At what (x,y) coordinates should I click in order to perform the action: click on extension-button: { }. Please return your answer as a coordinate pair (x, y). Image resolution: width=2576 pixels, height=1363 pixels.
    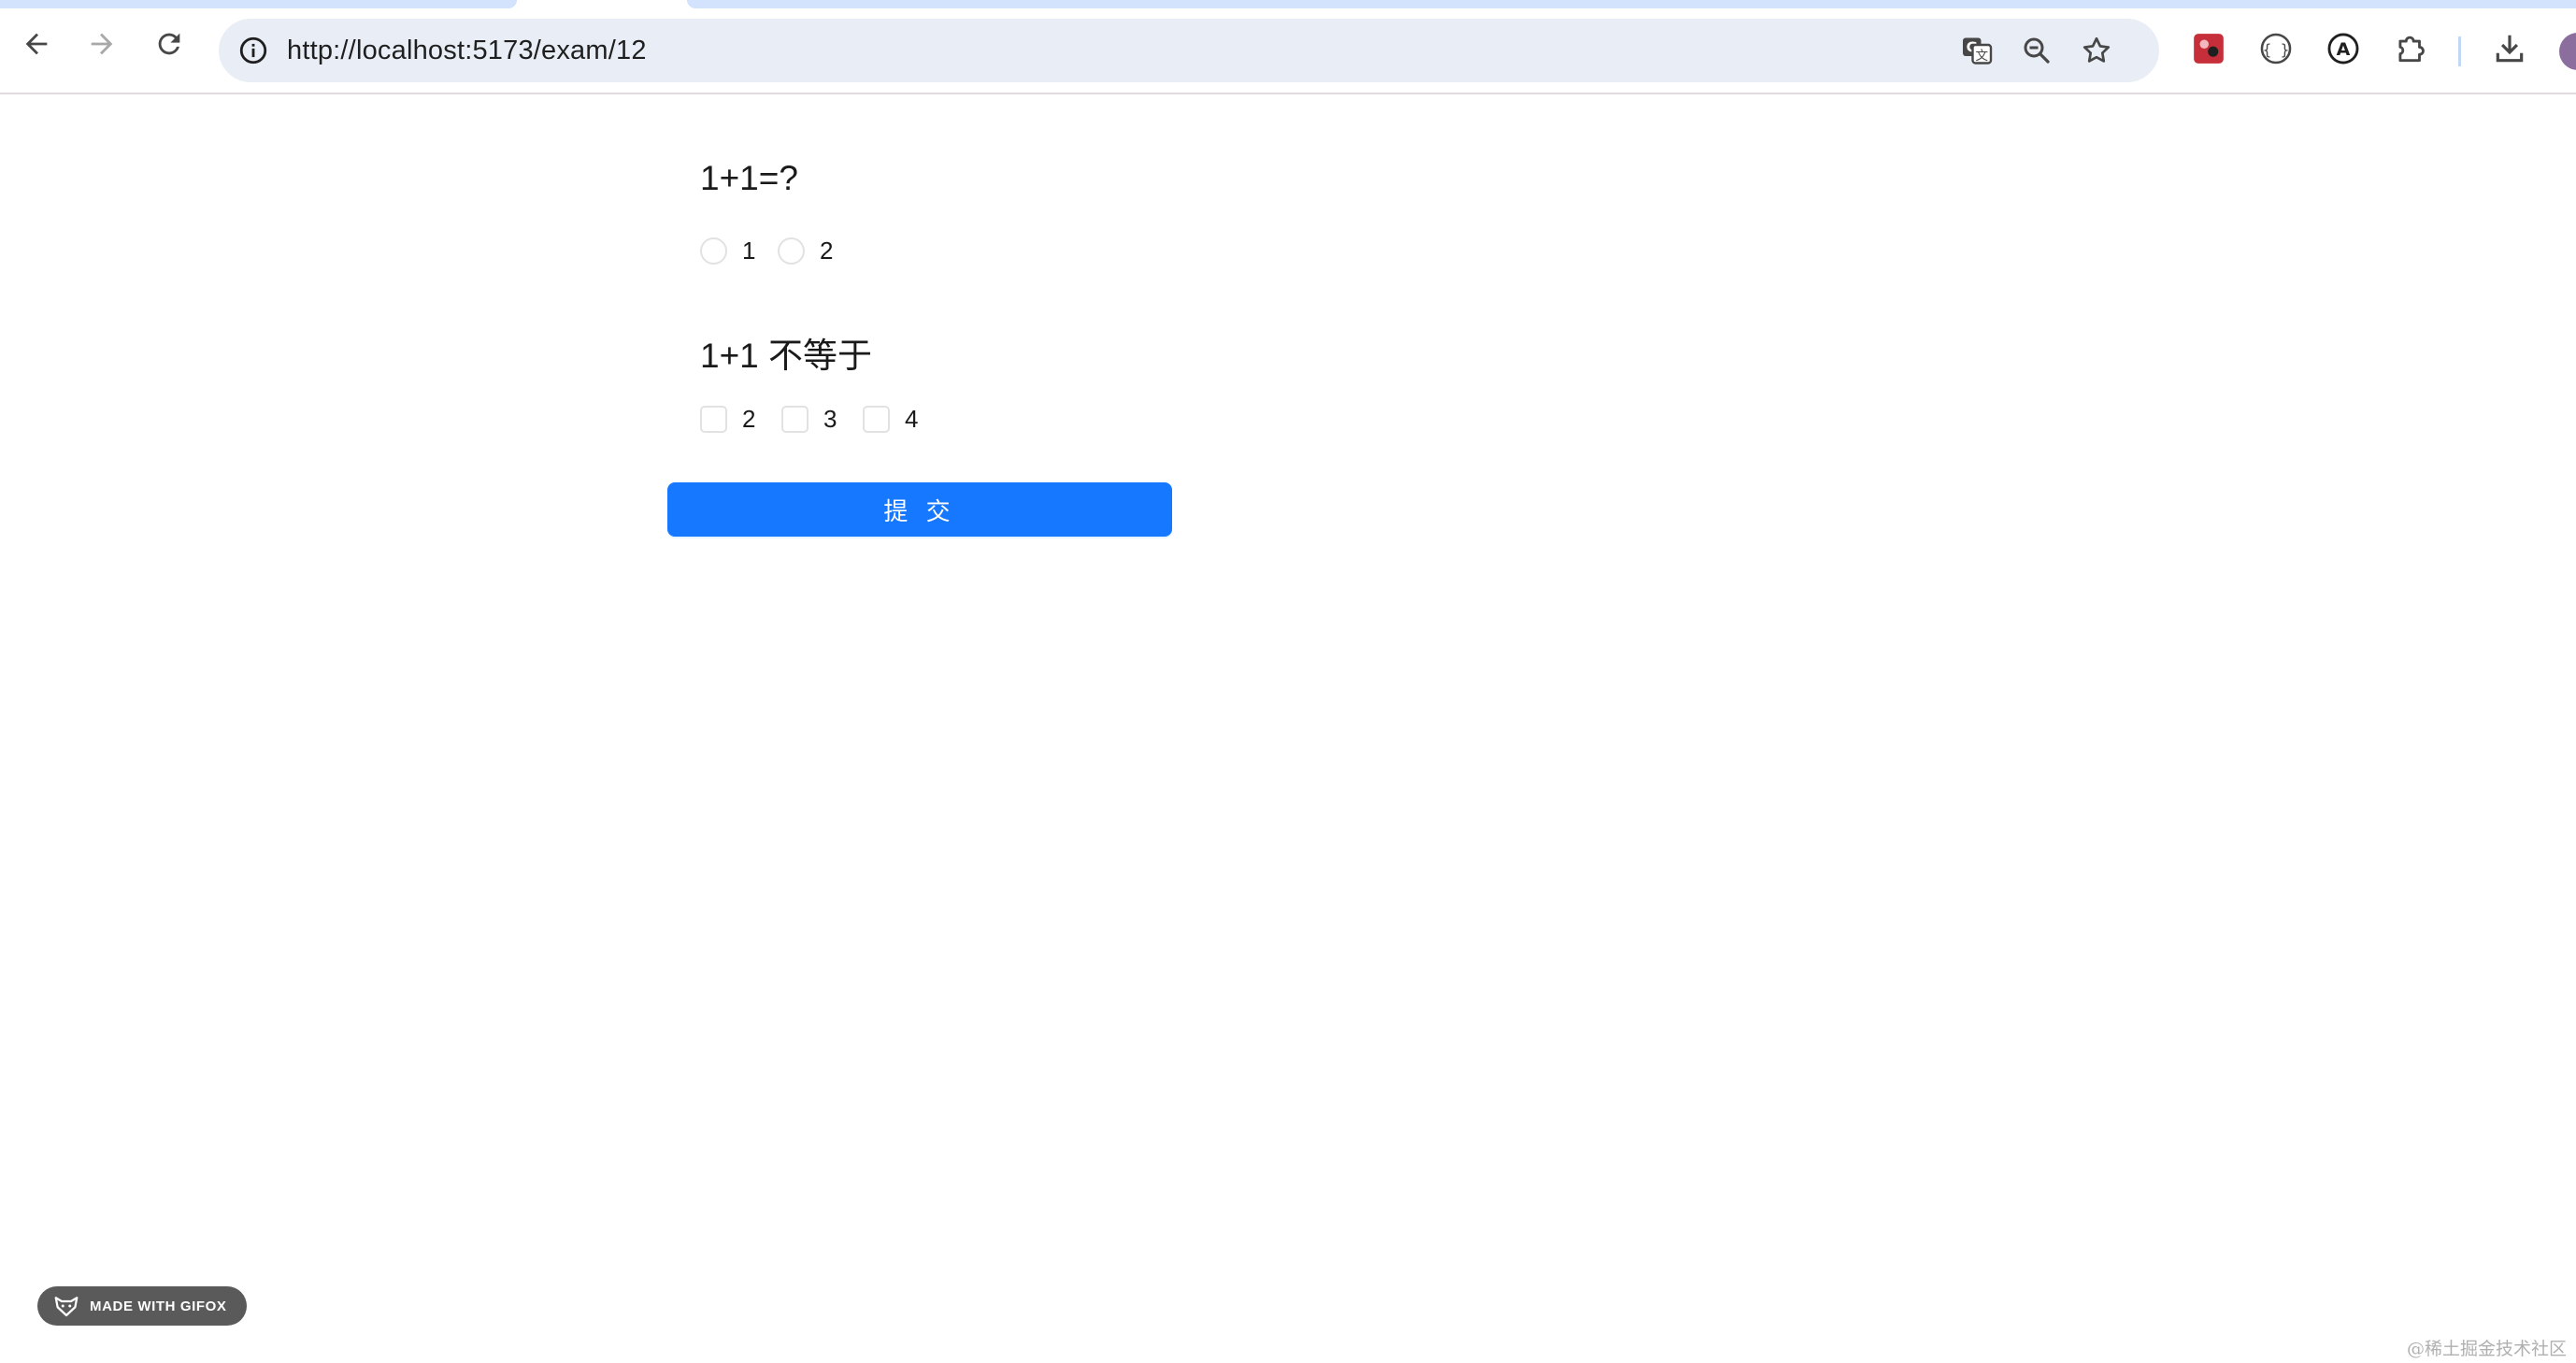
    Looking at the image, I should click on (2276, 49).